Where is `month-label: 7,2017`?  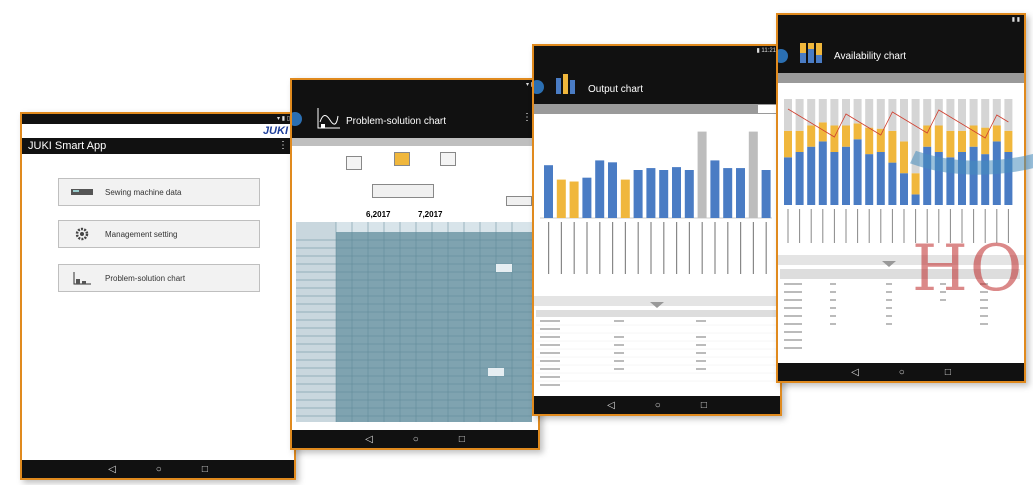 month-label: 7,2017 is located at coordinates (430, 214).